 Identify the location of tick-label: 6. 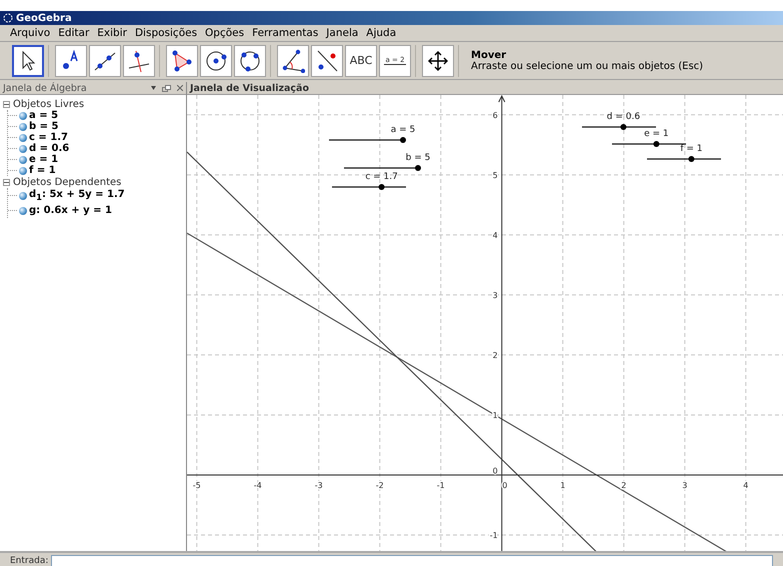
(495, 115).